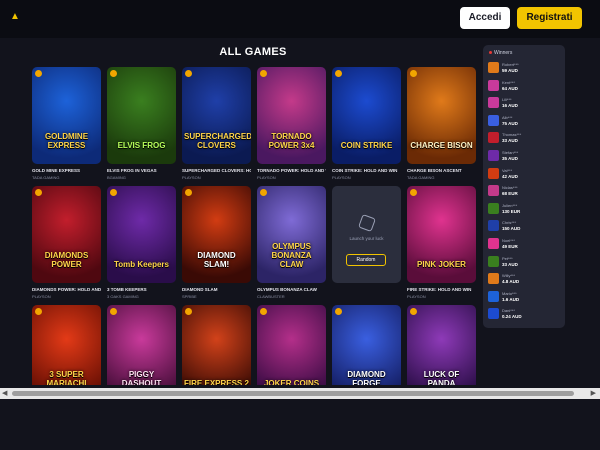 This screenshot has width=600, height=450. Describe the element at coordinates (66, 289) in the screenshot. I see `game-title: DIAMONDS POWER: HOLD AND WIN` at that location.